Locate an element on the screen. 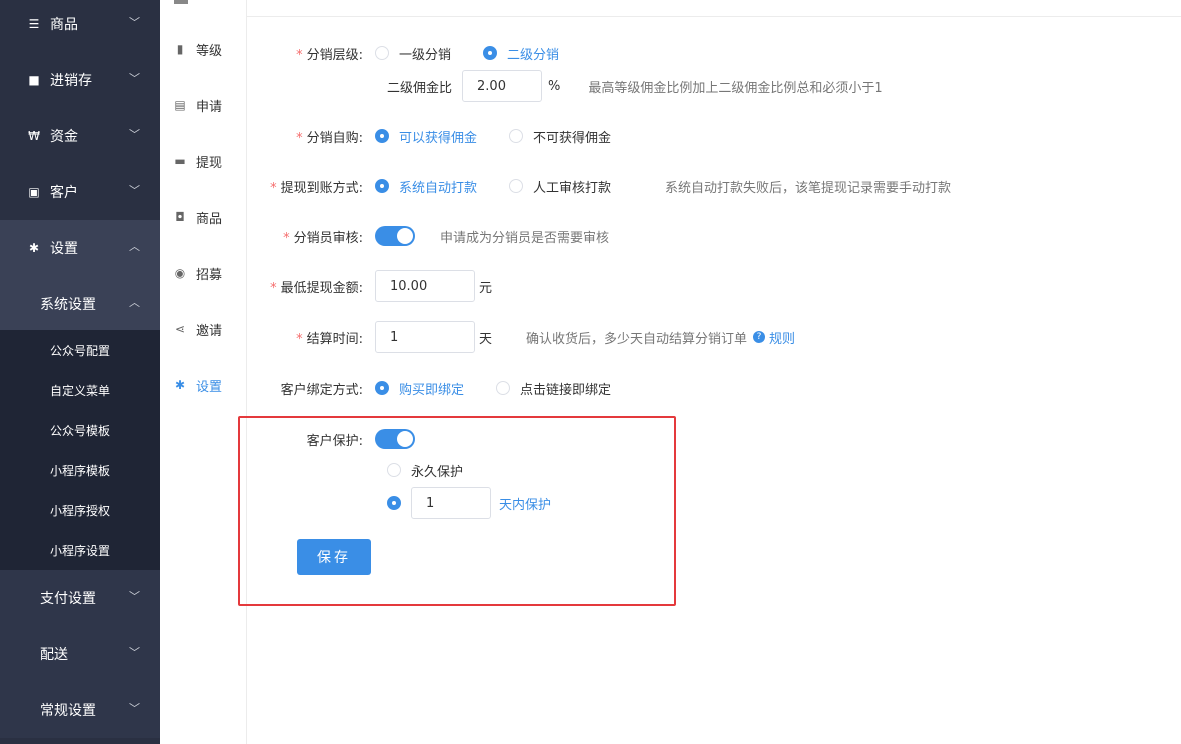  self-buy-option-yes: 可以获得佣金 is located at coordinates (426, 136).